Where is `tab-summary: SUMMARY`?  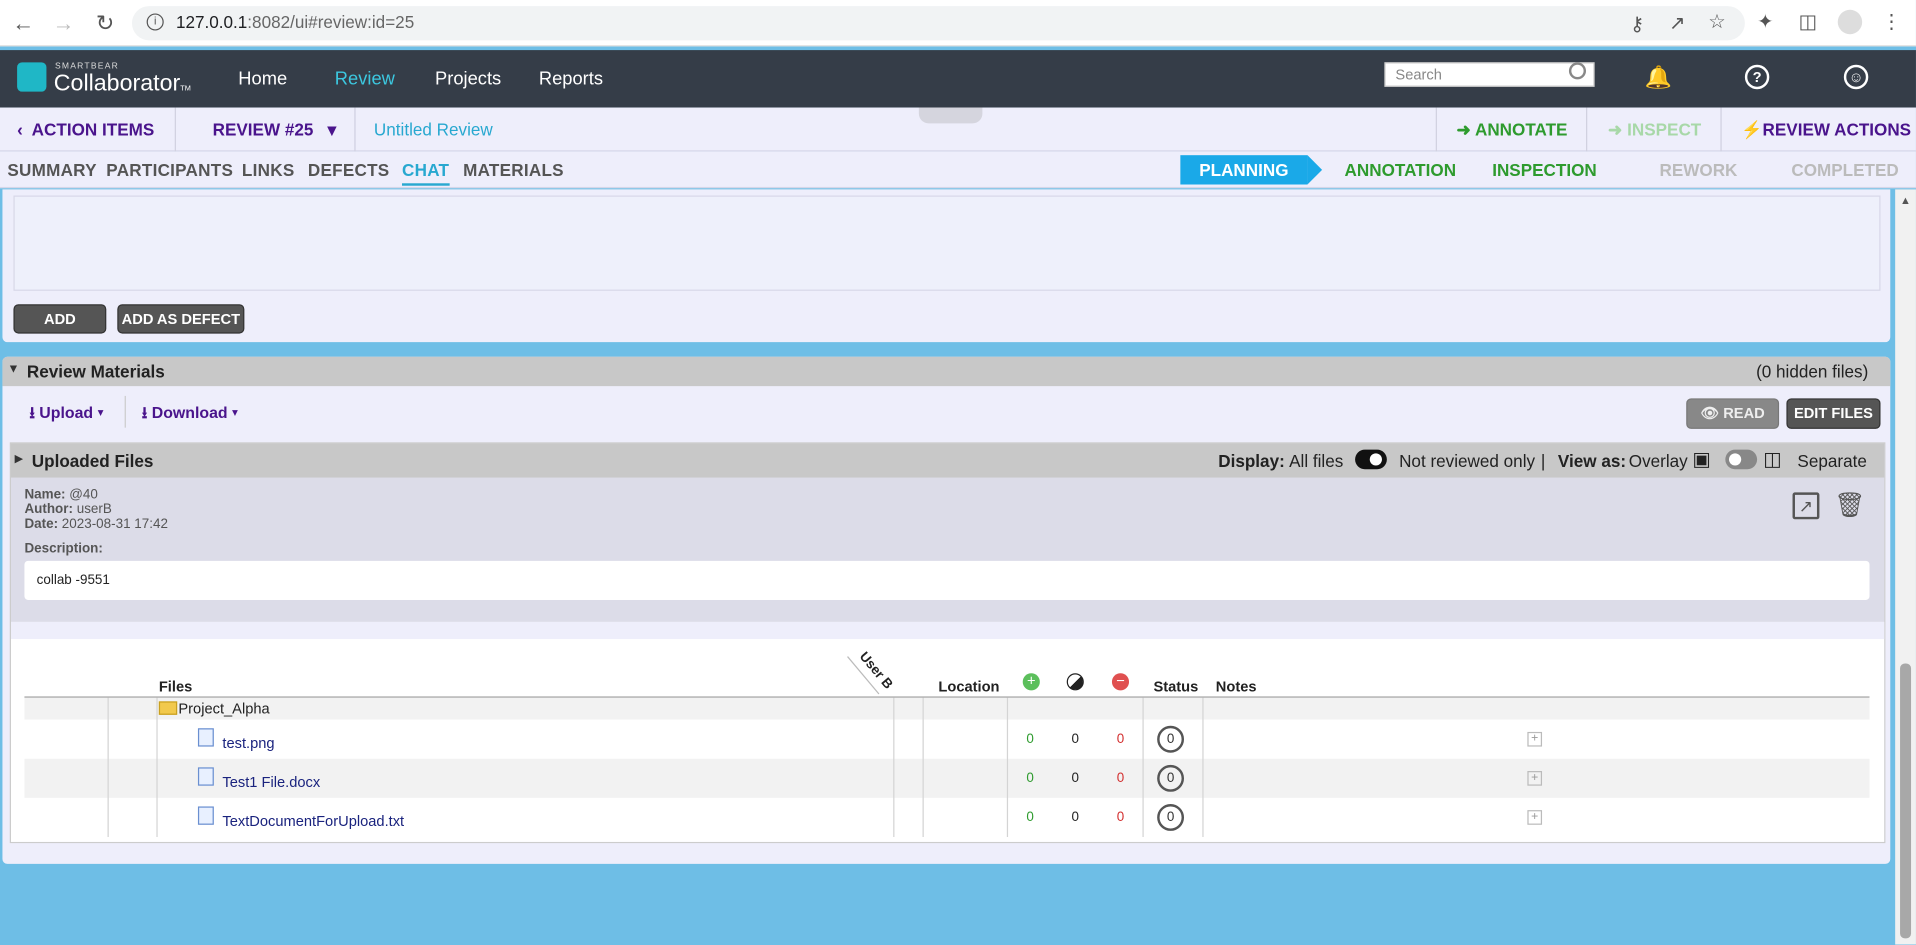
tab-summary: SUMMARY is located at coordinates (51, 170).